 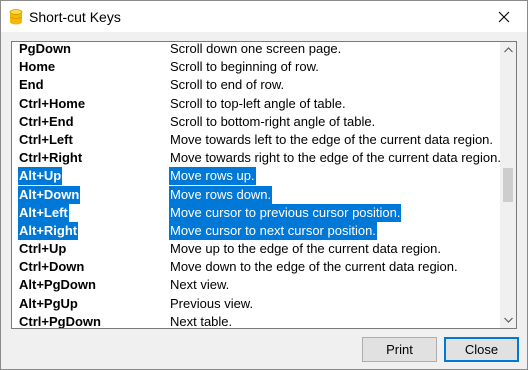 What do you see at coordinates (46, 139) in the screenshot?
I see `shortcut-key: Ctrl+Left` at bounding box center [46, 139].